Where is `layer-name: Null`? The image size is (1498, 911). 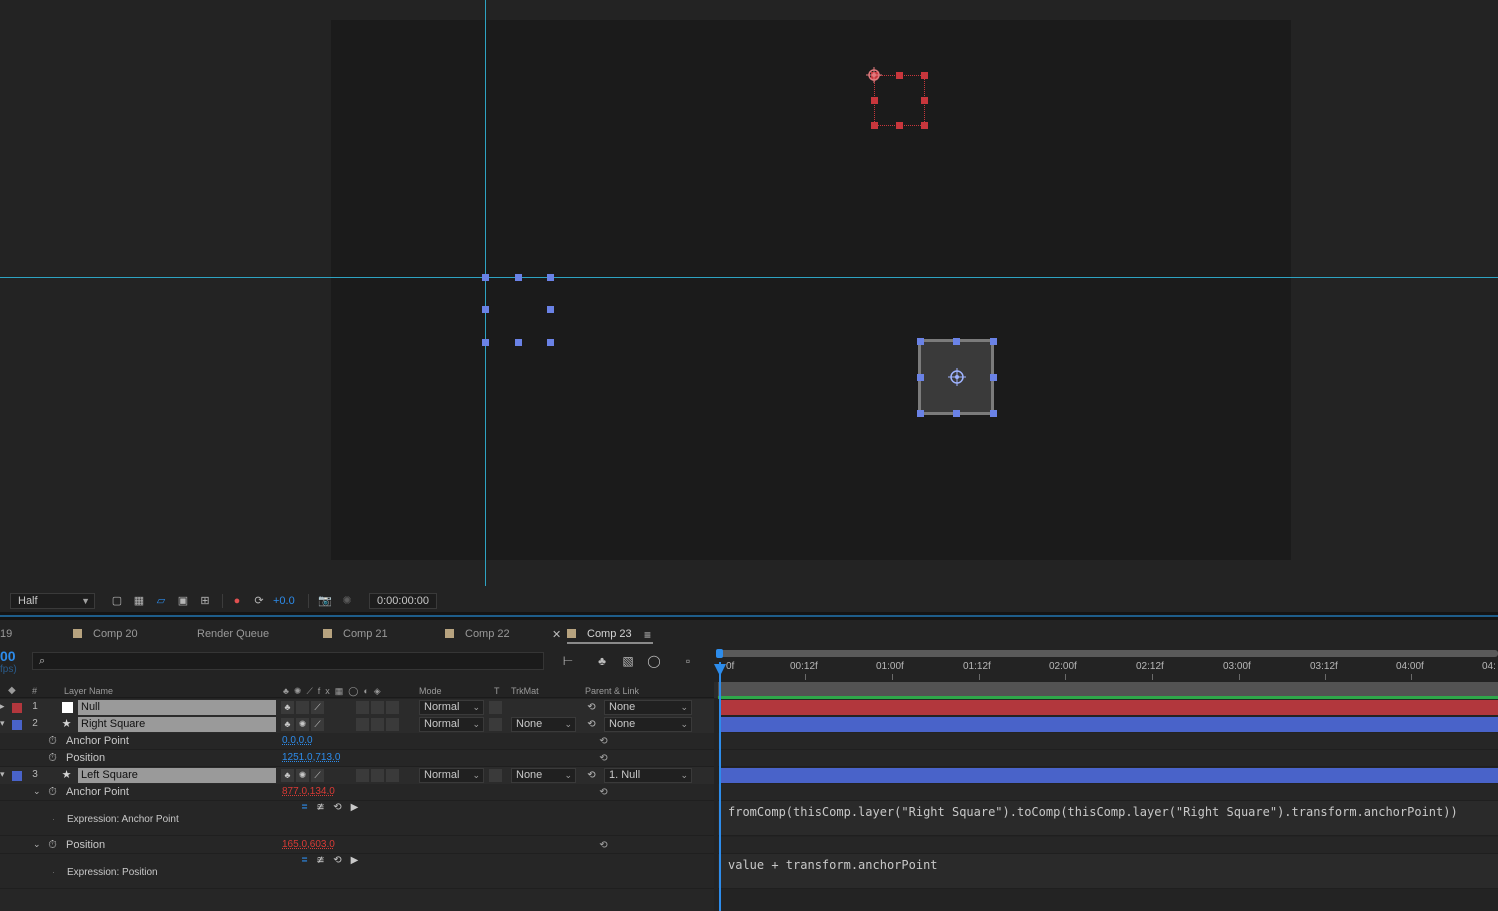
layer-name: Null is located at coordinates (177, 707).